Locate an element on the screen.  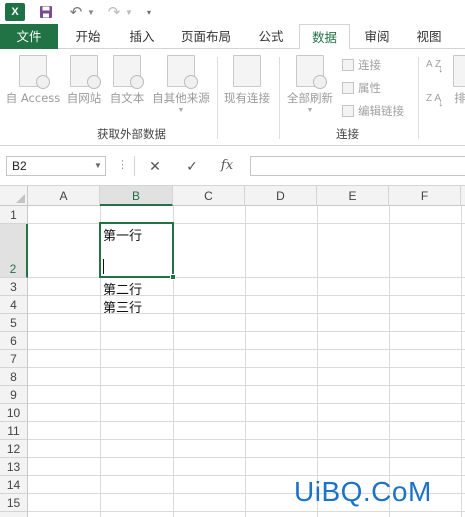
sort-descending-arrow-icon: ↓ is located at coordinates (441, 103).